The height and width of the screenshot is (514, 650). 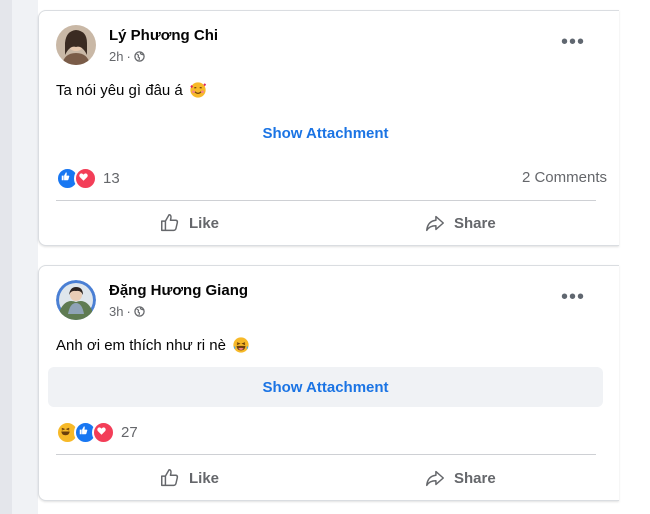 What do you see at coordinates (564, 177) in the screenshot?
I see `comments-count: 2 Comments` at bounding box center [564, 177].